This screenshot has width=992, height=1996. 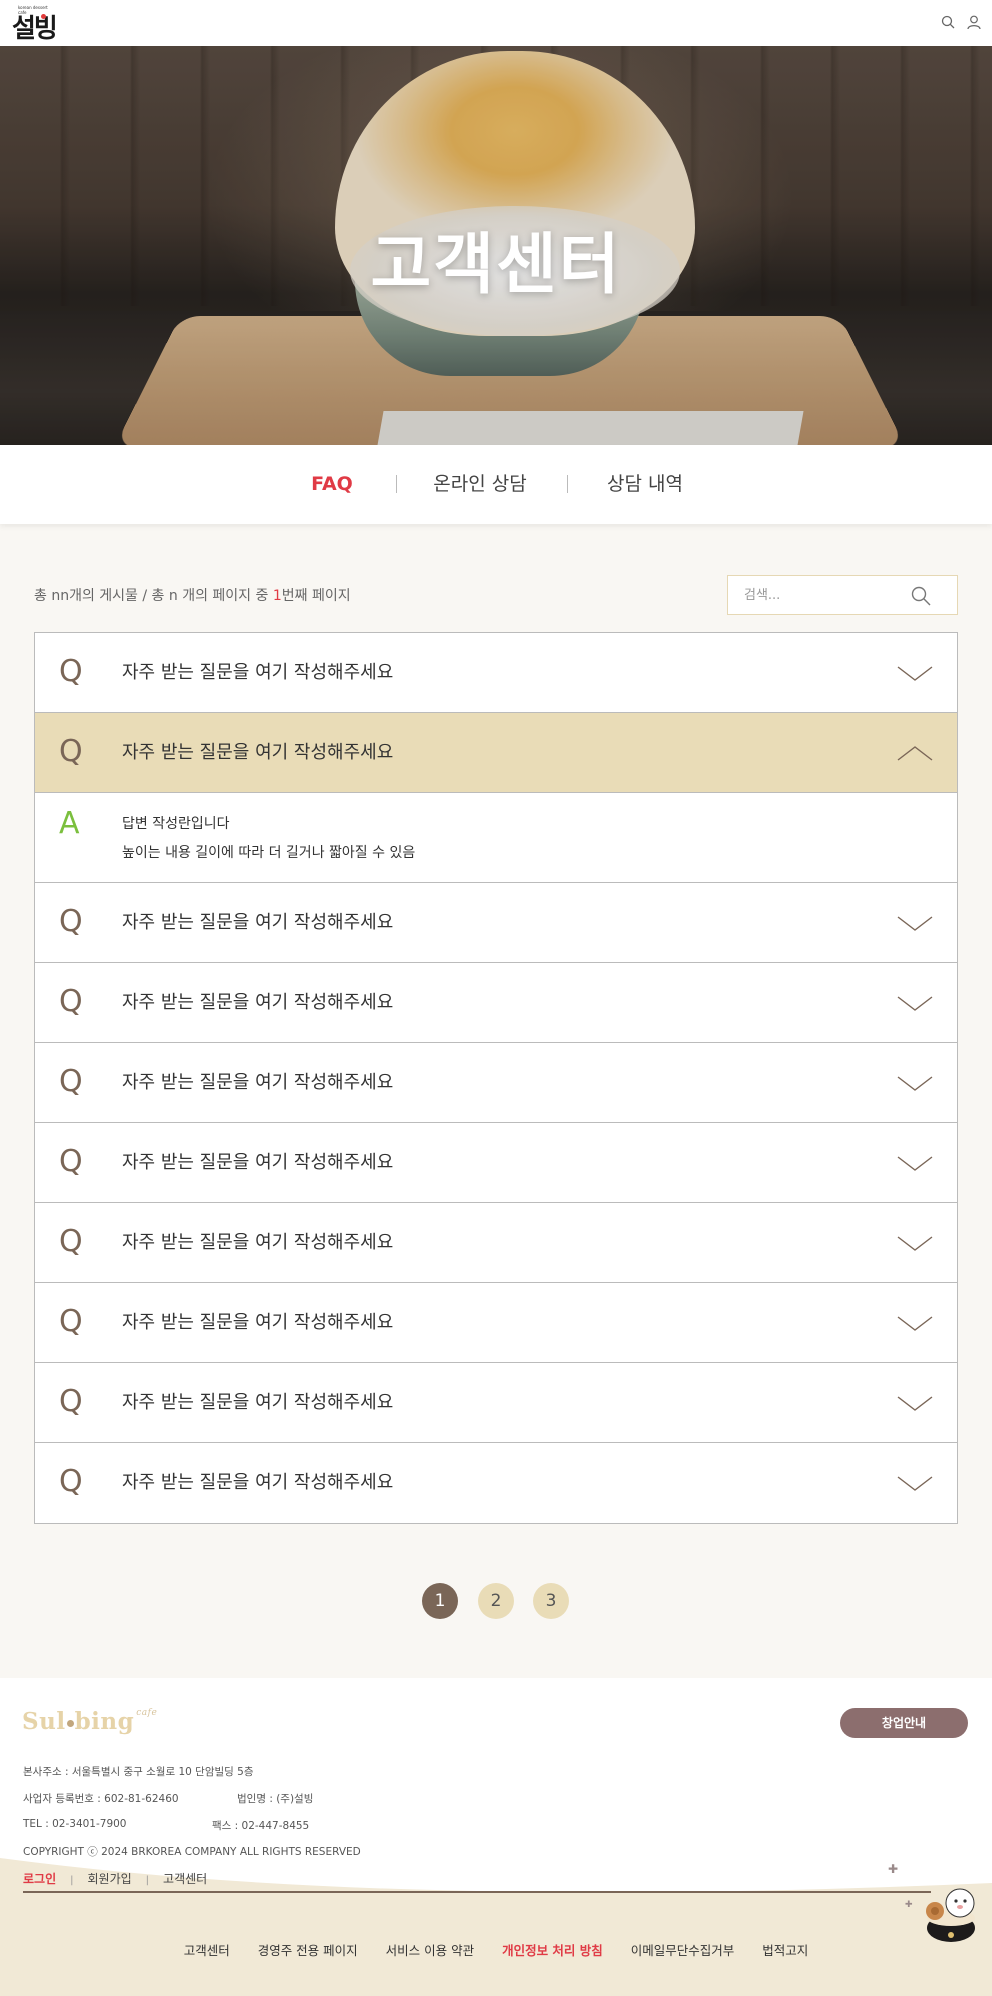 I want to click on post-count-info: 총 nn개의 게시물 / 총 n 개의 페이지 중 1번째 페이지, so click(x=192, y=595).